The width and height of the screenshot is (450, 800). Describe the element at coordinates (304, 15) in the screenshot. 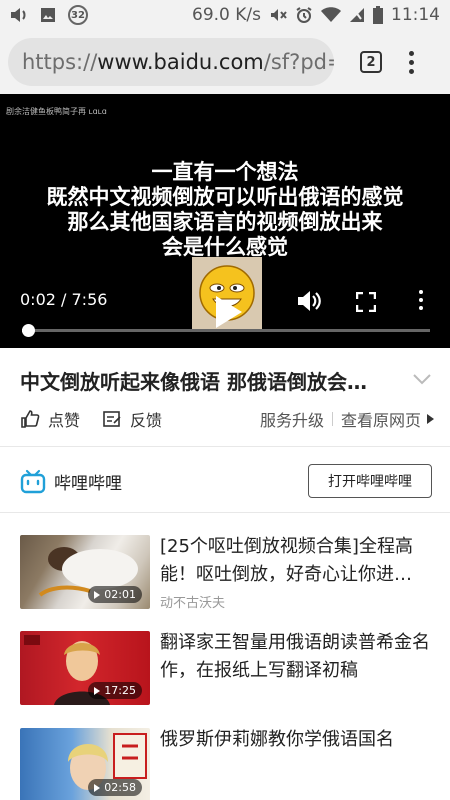

I see `alarm-icon` at that location.